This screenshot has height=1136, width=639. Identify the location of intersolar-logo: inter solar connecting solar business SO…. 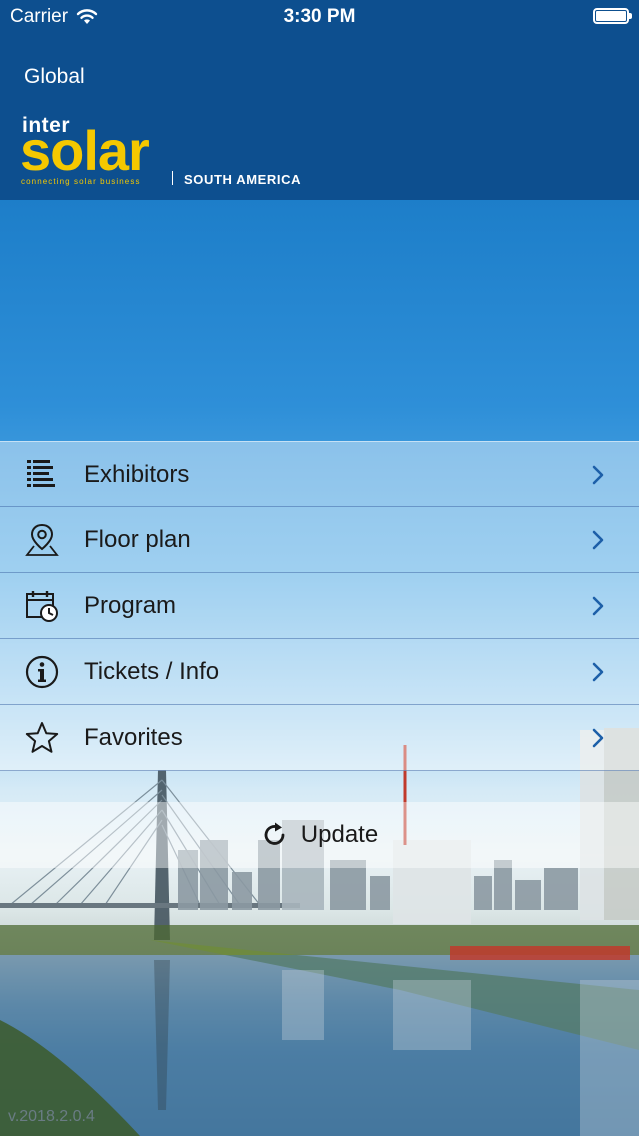
(170, 154).